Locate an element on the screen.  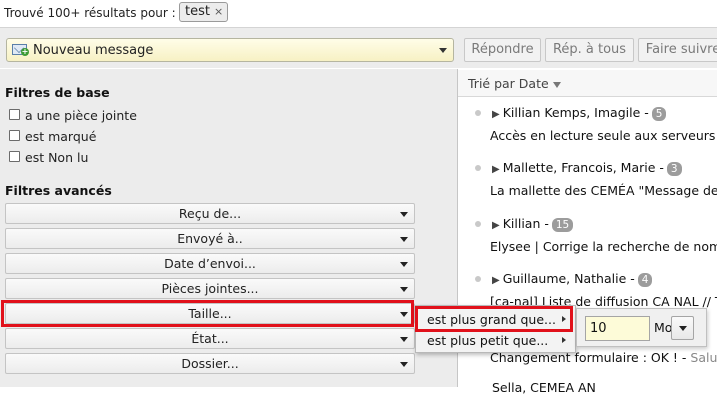
thread-header: ▶ Mallette, Francois, Marie -3 is located at coordinates (587, 168).